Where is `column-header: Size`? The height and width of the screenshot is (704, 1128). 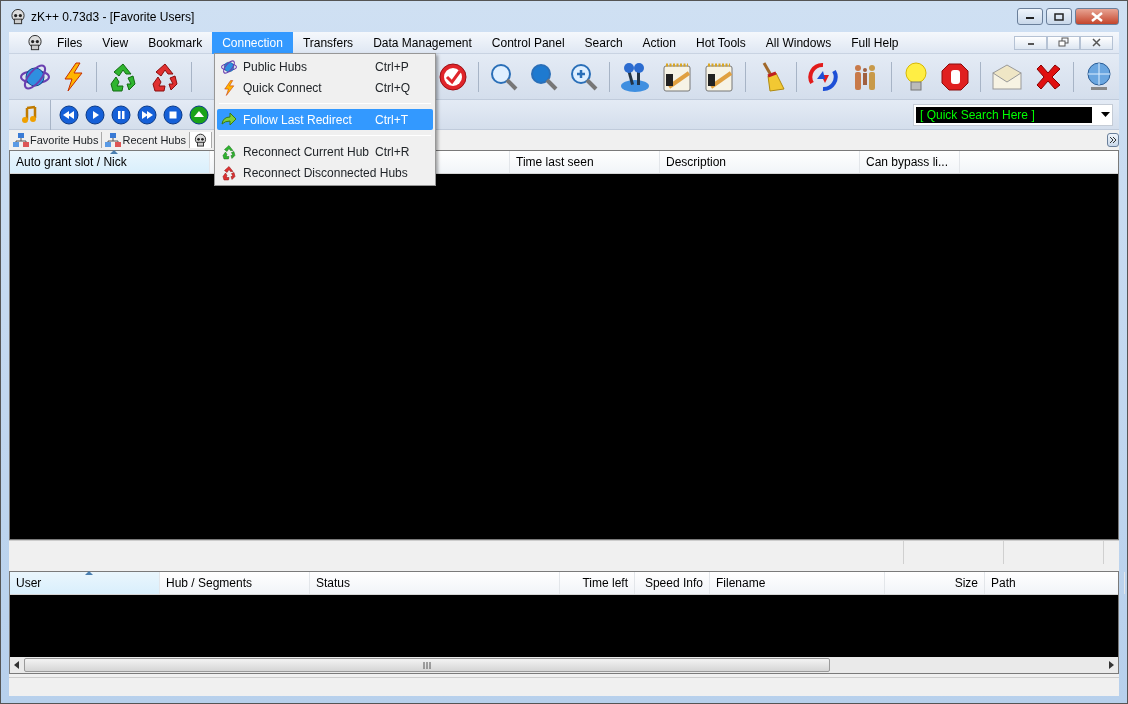
column-header: Size is located at coordinates (935, 583).